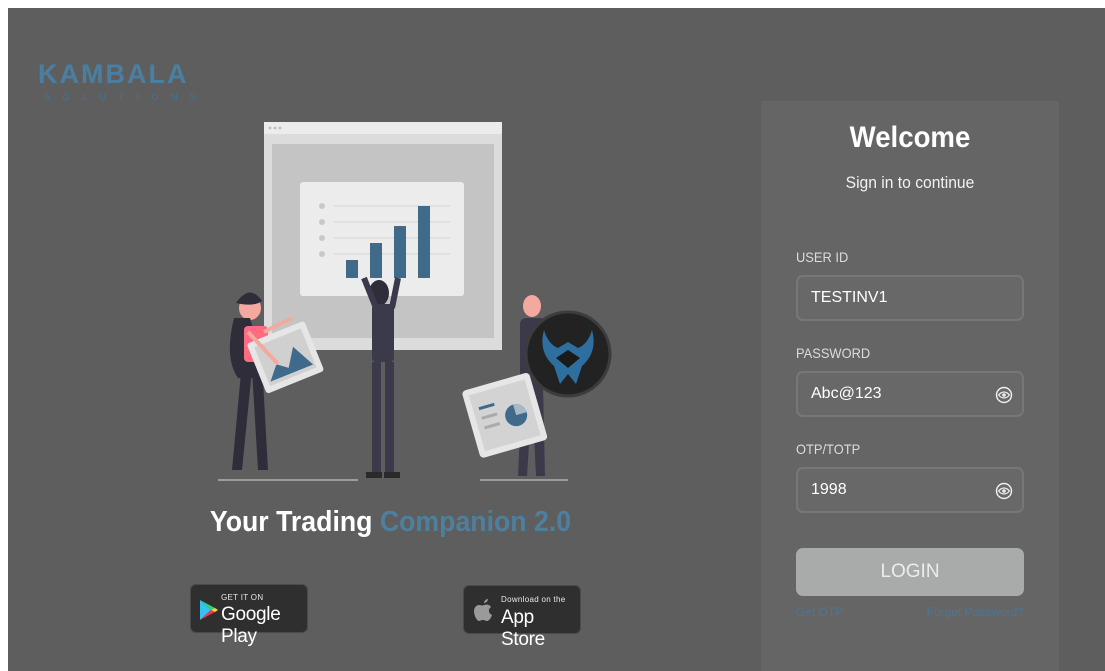  I want to click on apple-icon, so click(483, 610).